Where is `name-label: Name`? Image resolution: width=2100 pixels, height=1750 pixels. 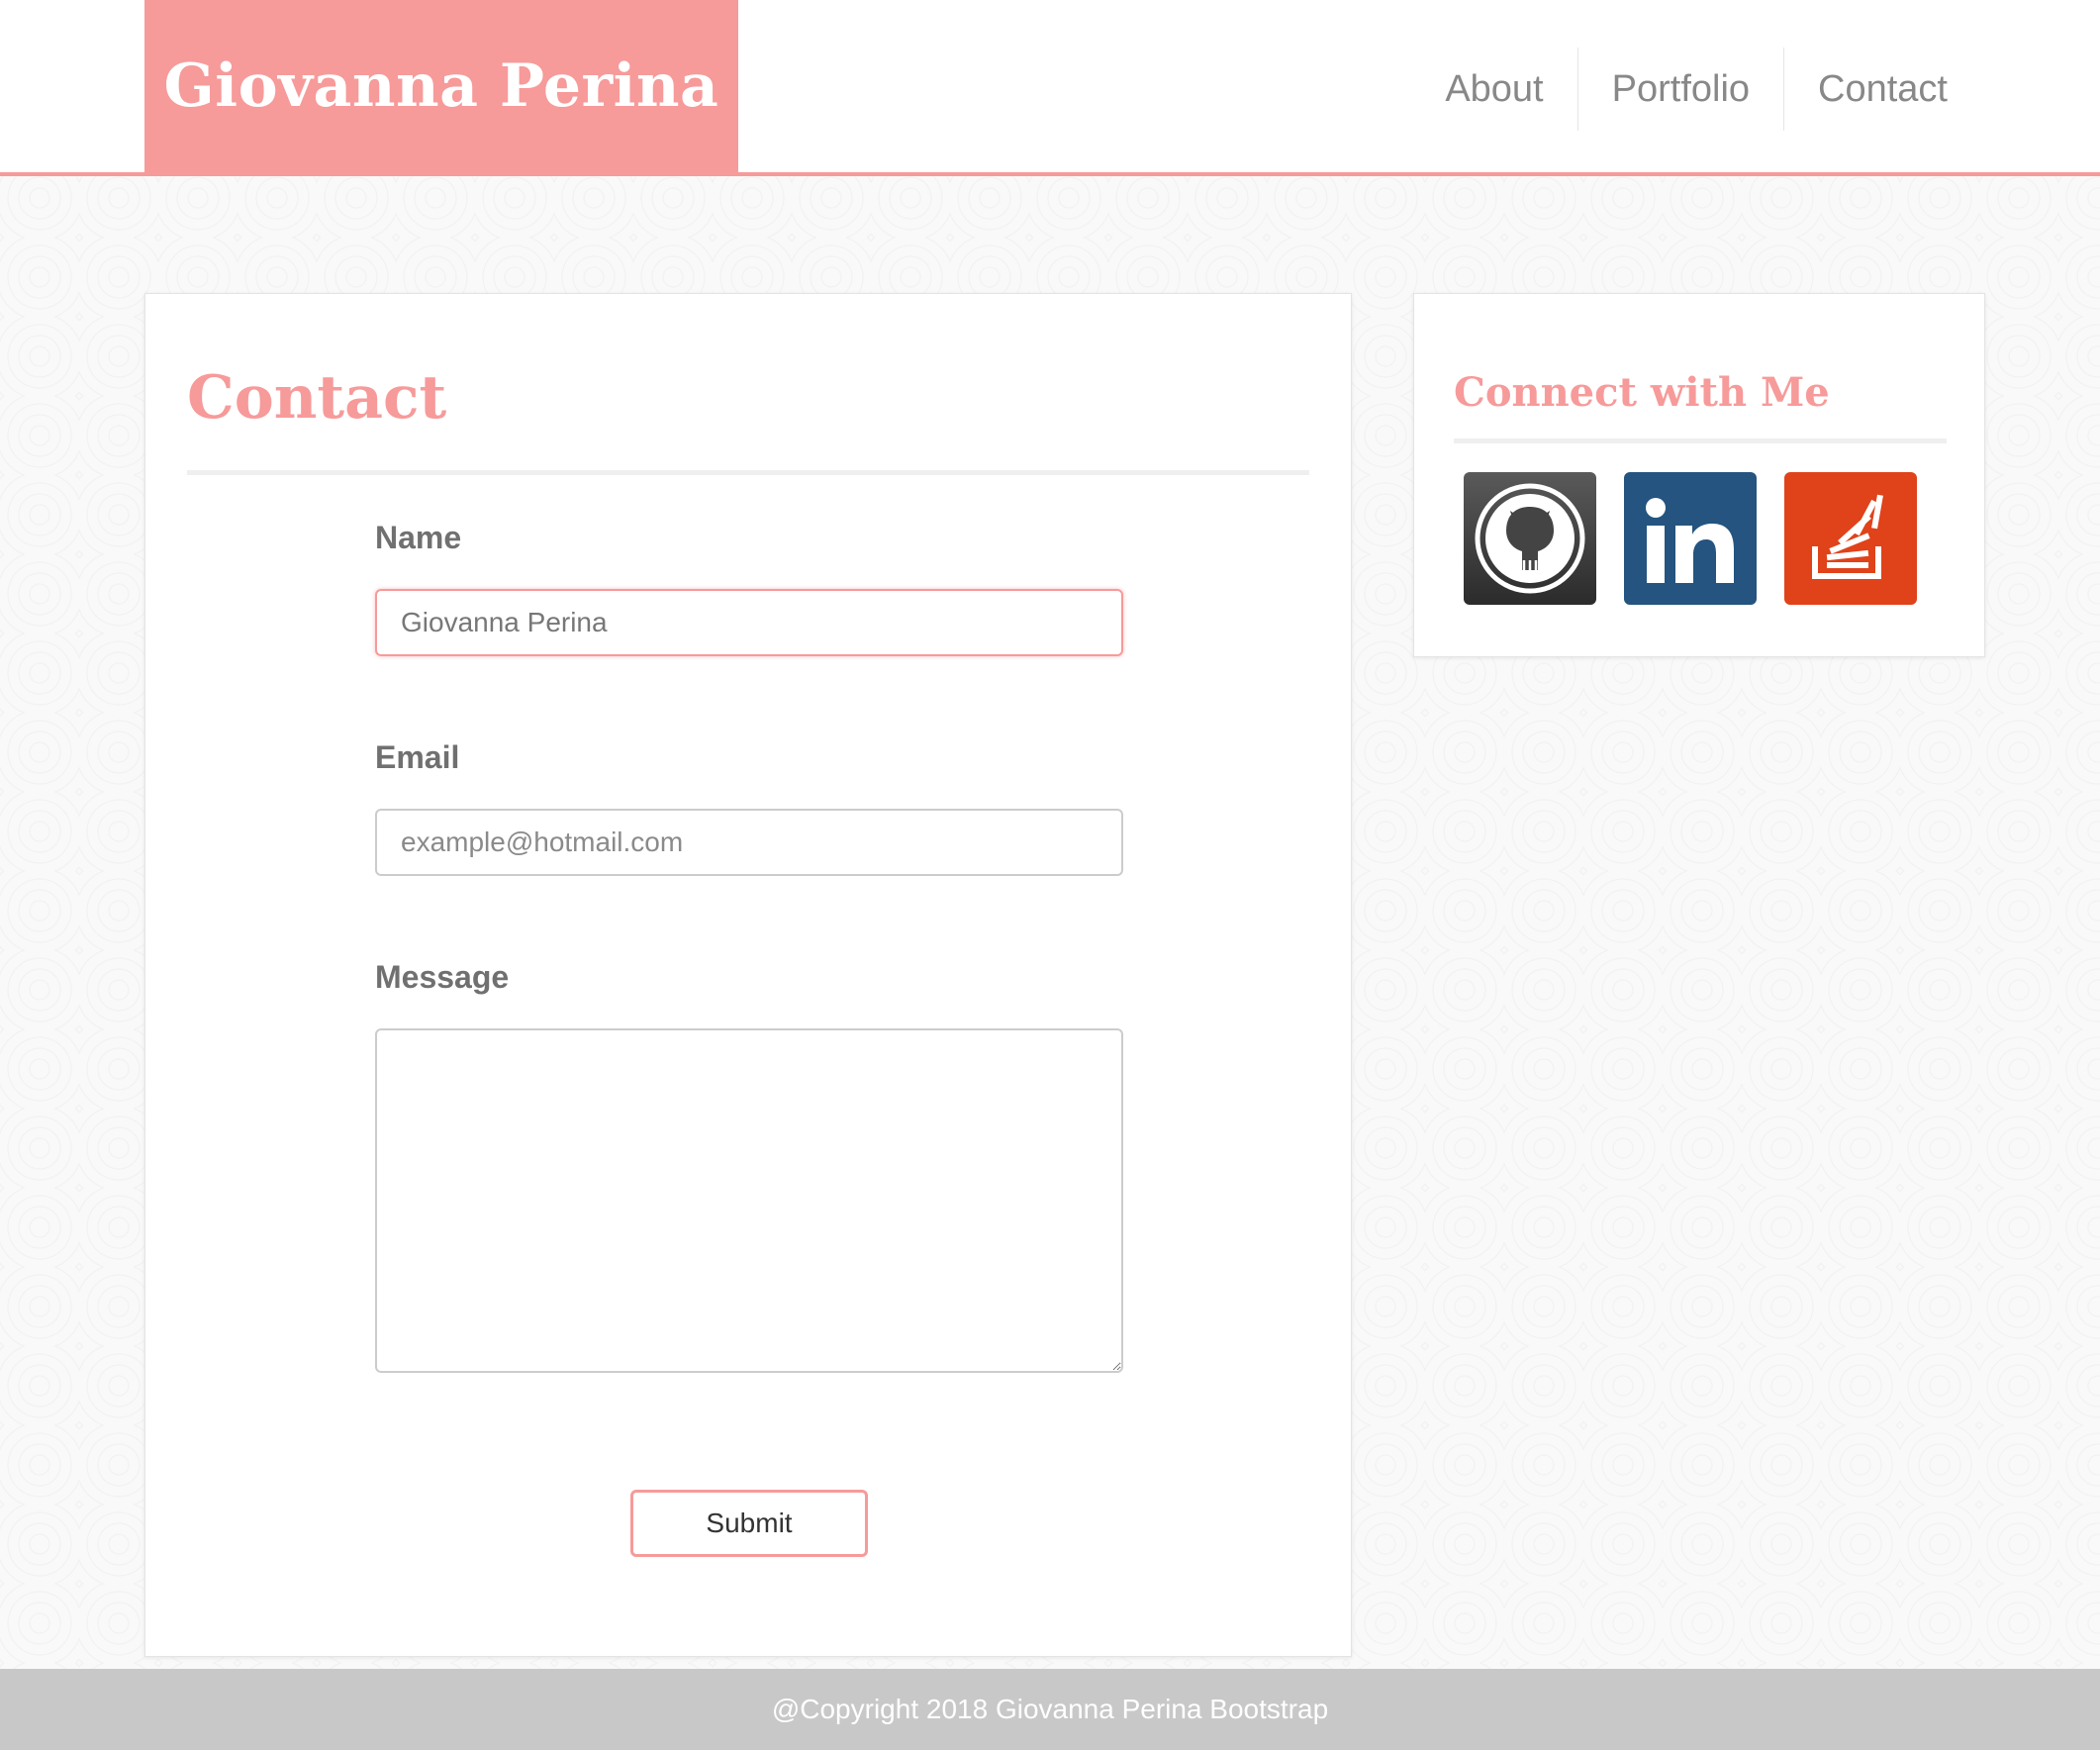 name-label: Name is located at coordinates (418, 537).